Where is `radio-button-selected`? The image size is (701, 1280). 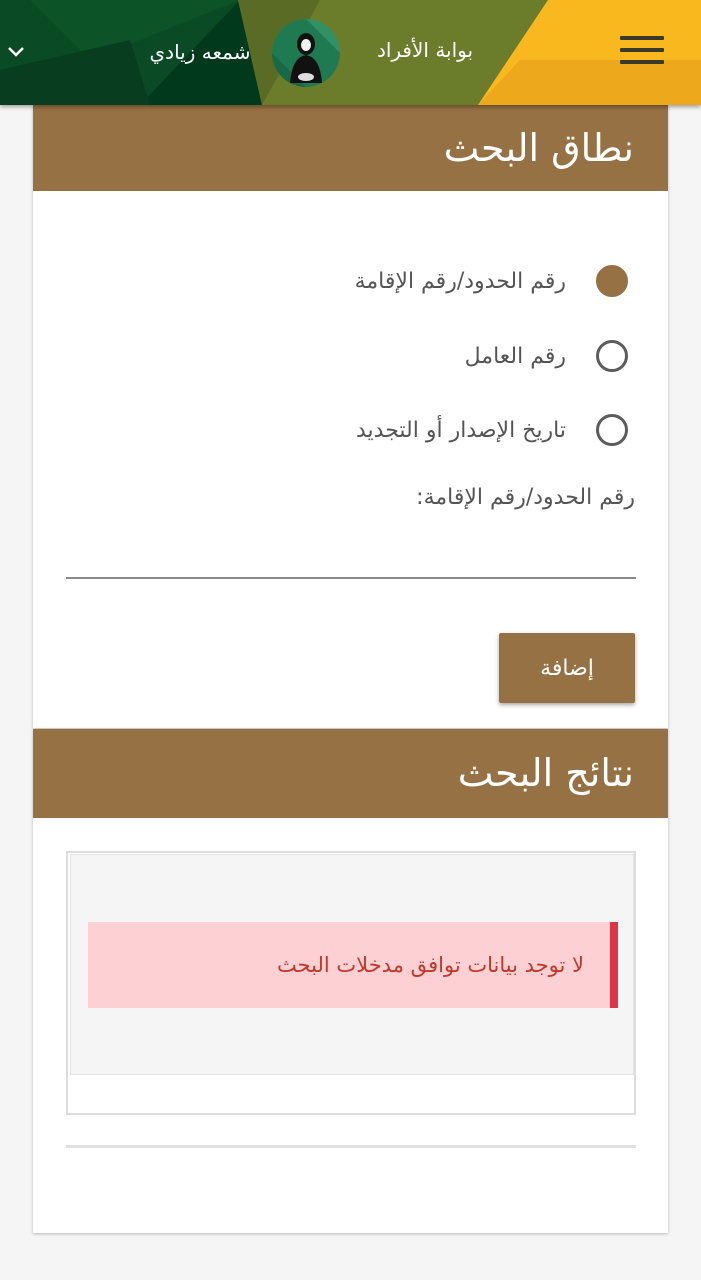 radio-button-selected is located at coordinates (612, 281).